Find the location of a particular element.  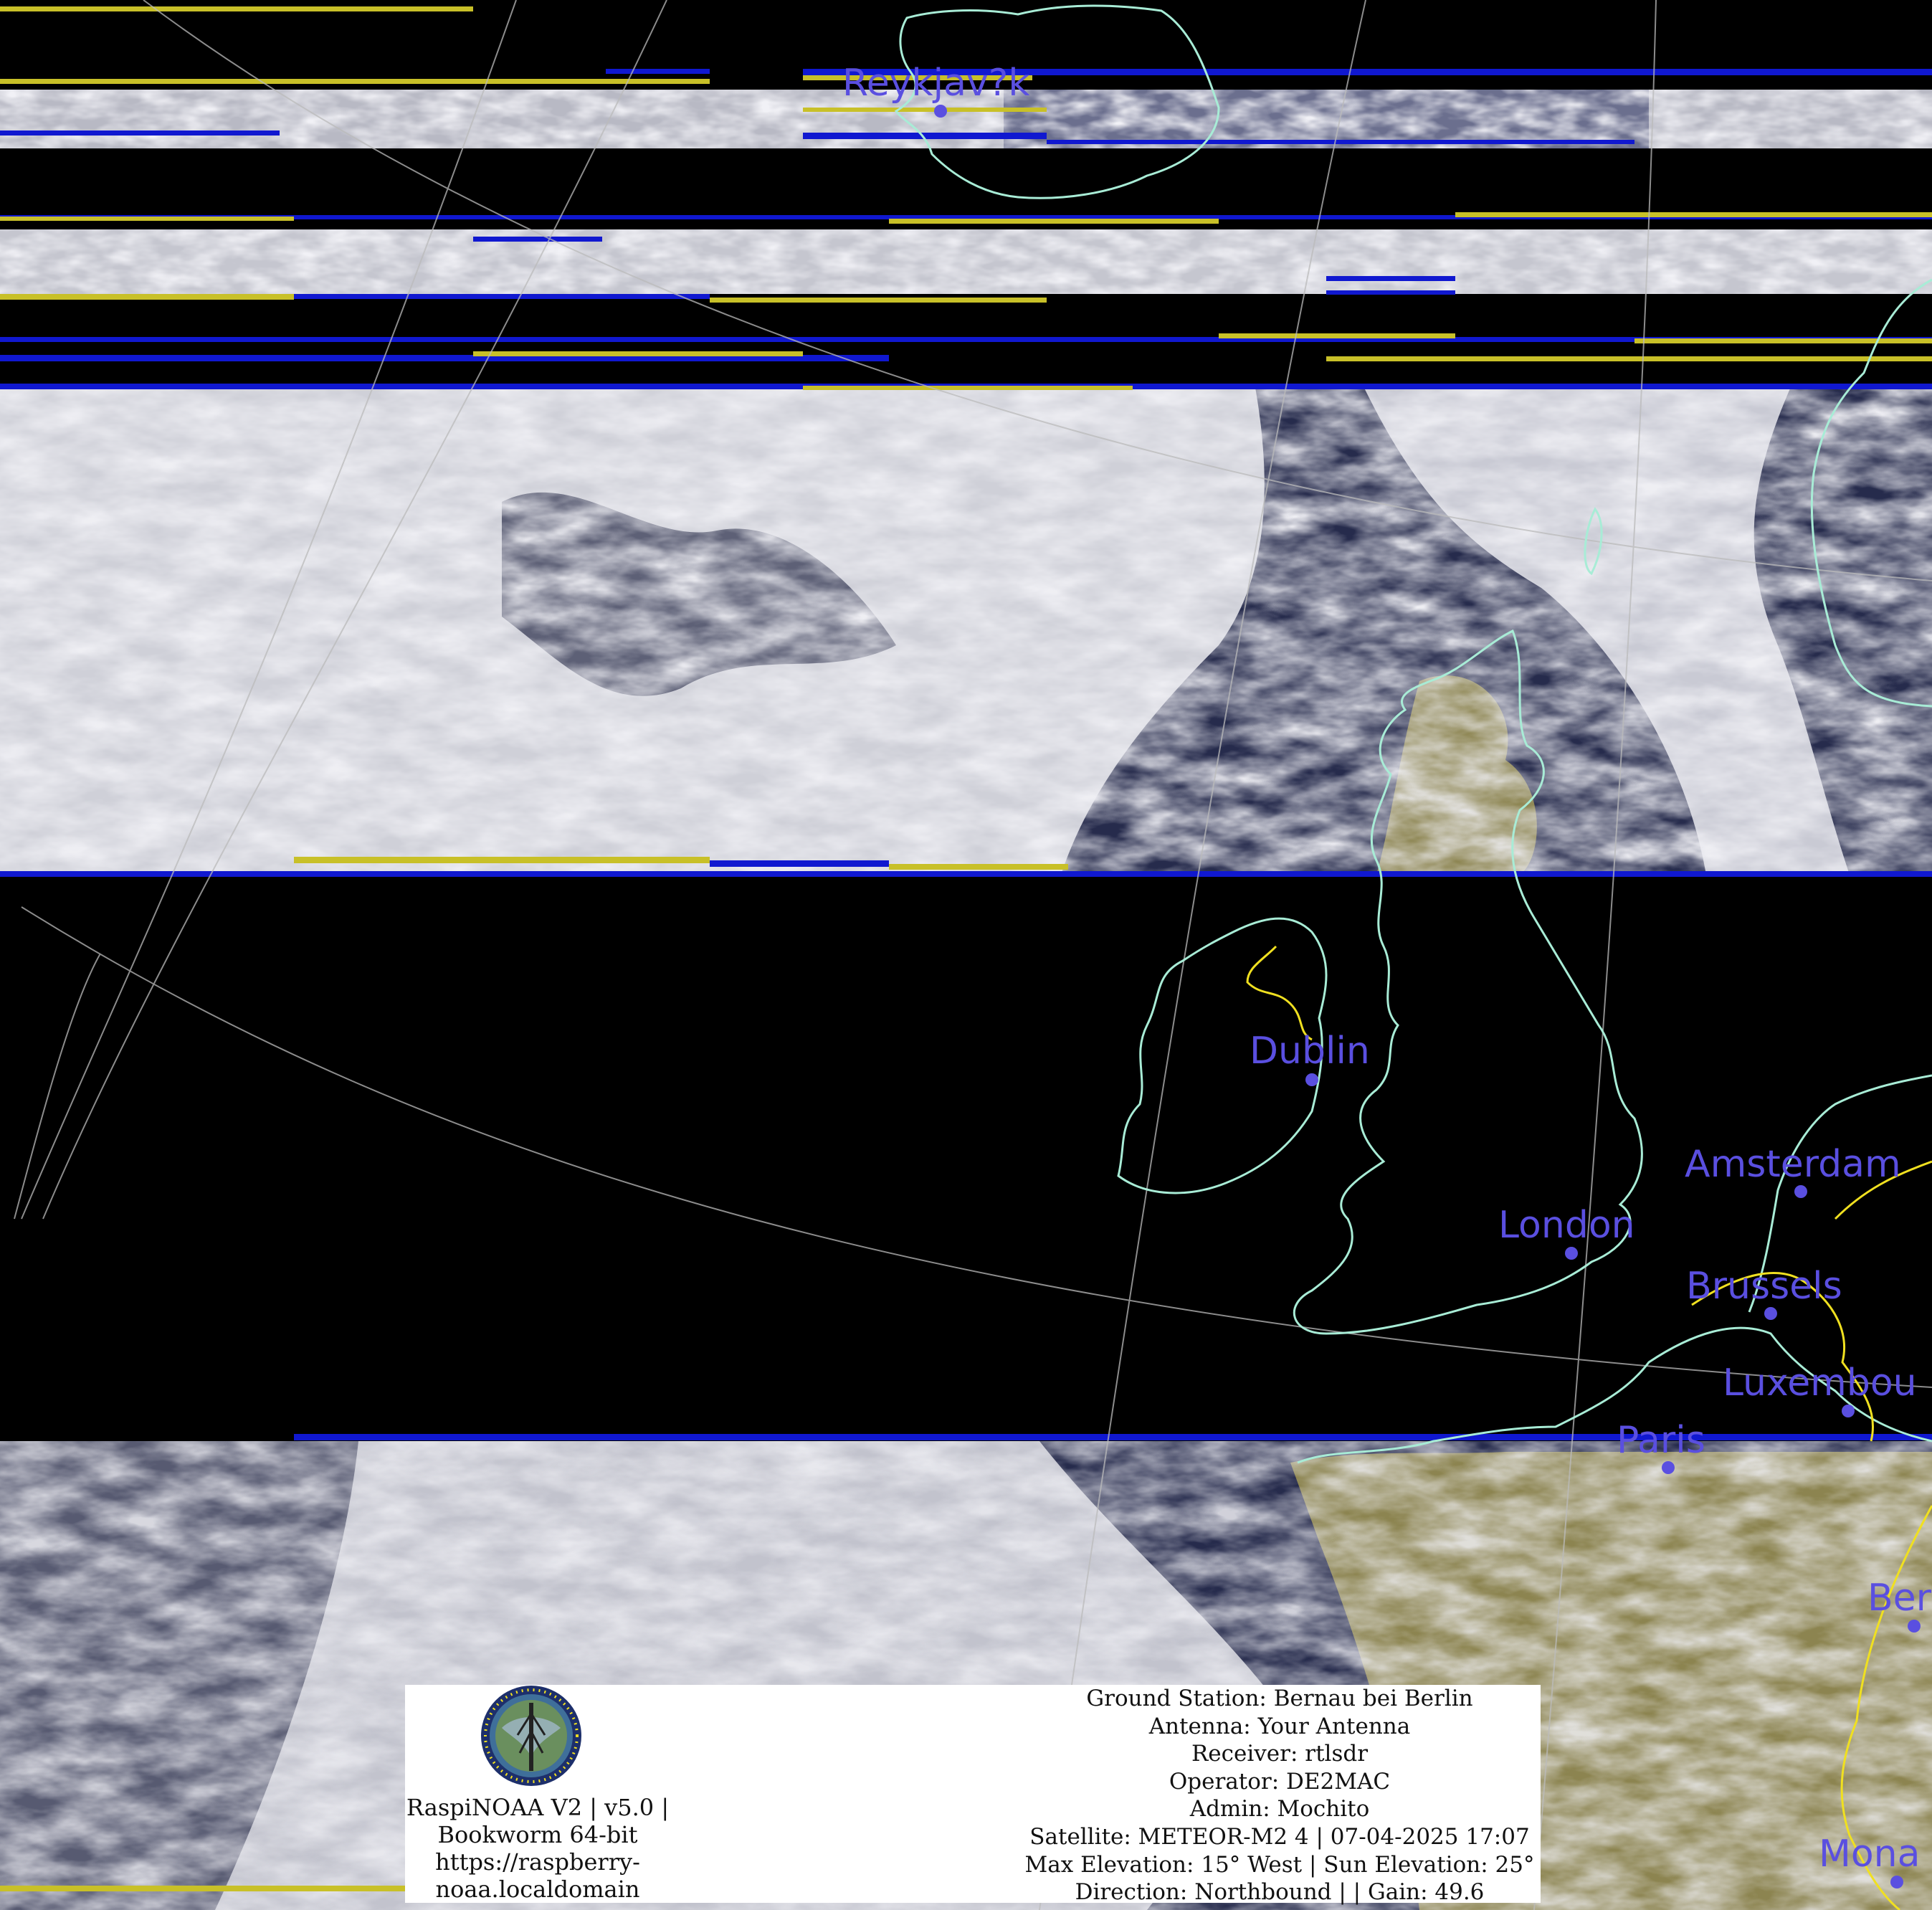

city-label-paris: Paris is located at coordinates (1661, 1440).